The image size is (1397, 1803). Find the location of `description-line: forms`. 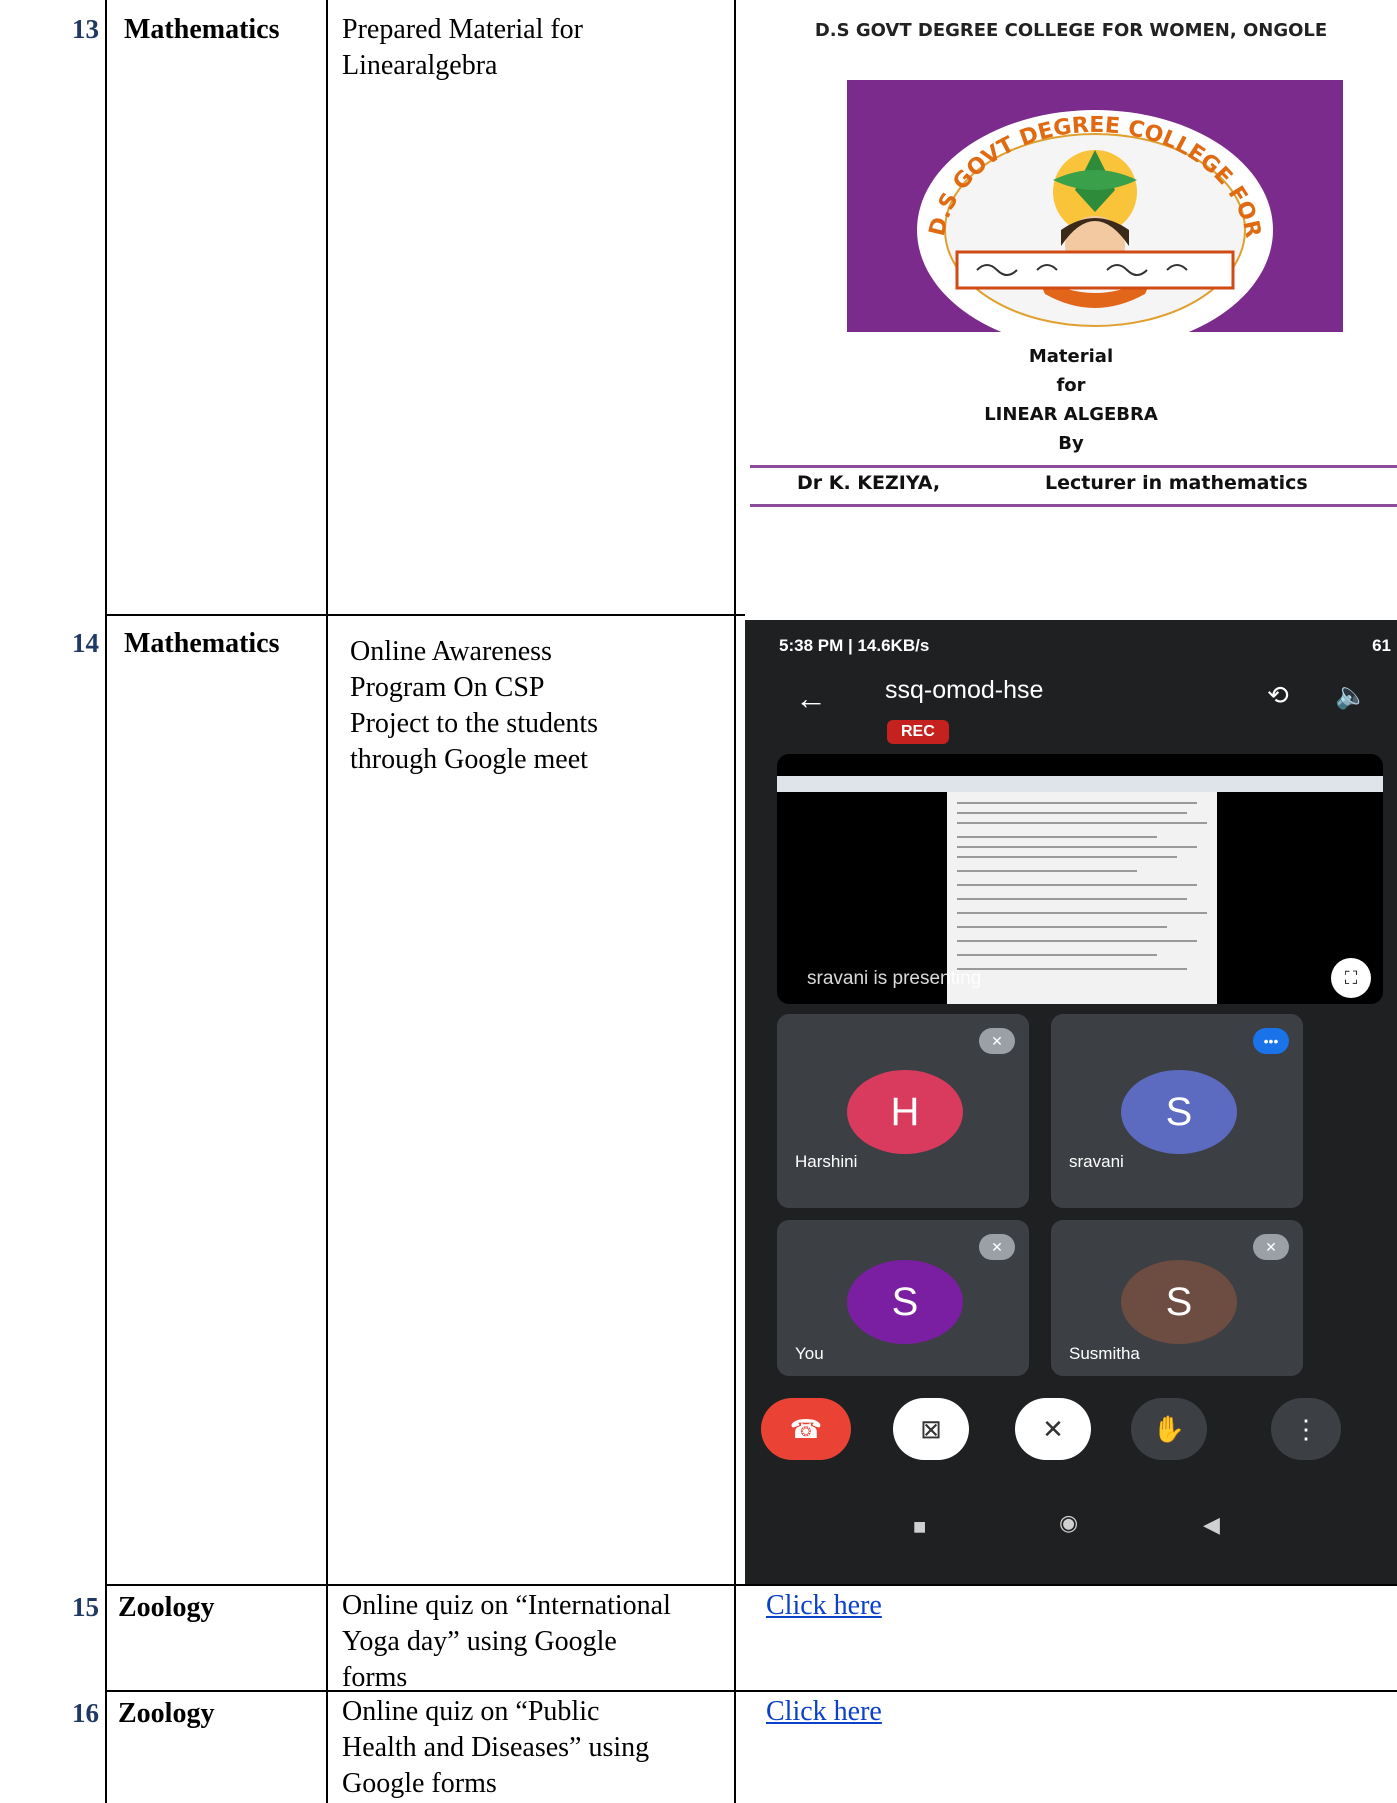

description-line: forms is located at coordinates (375, 1677).